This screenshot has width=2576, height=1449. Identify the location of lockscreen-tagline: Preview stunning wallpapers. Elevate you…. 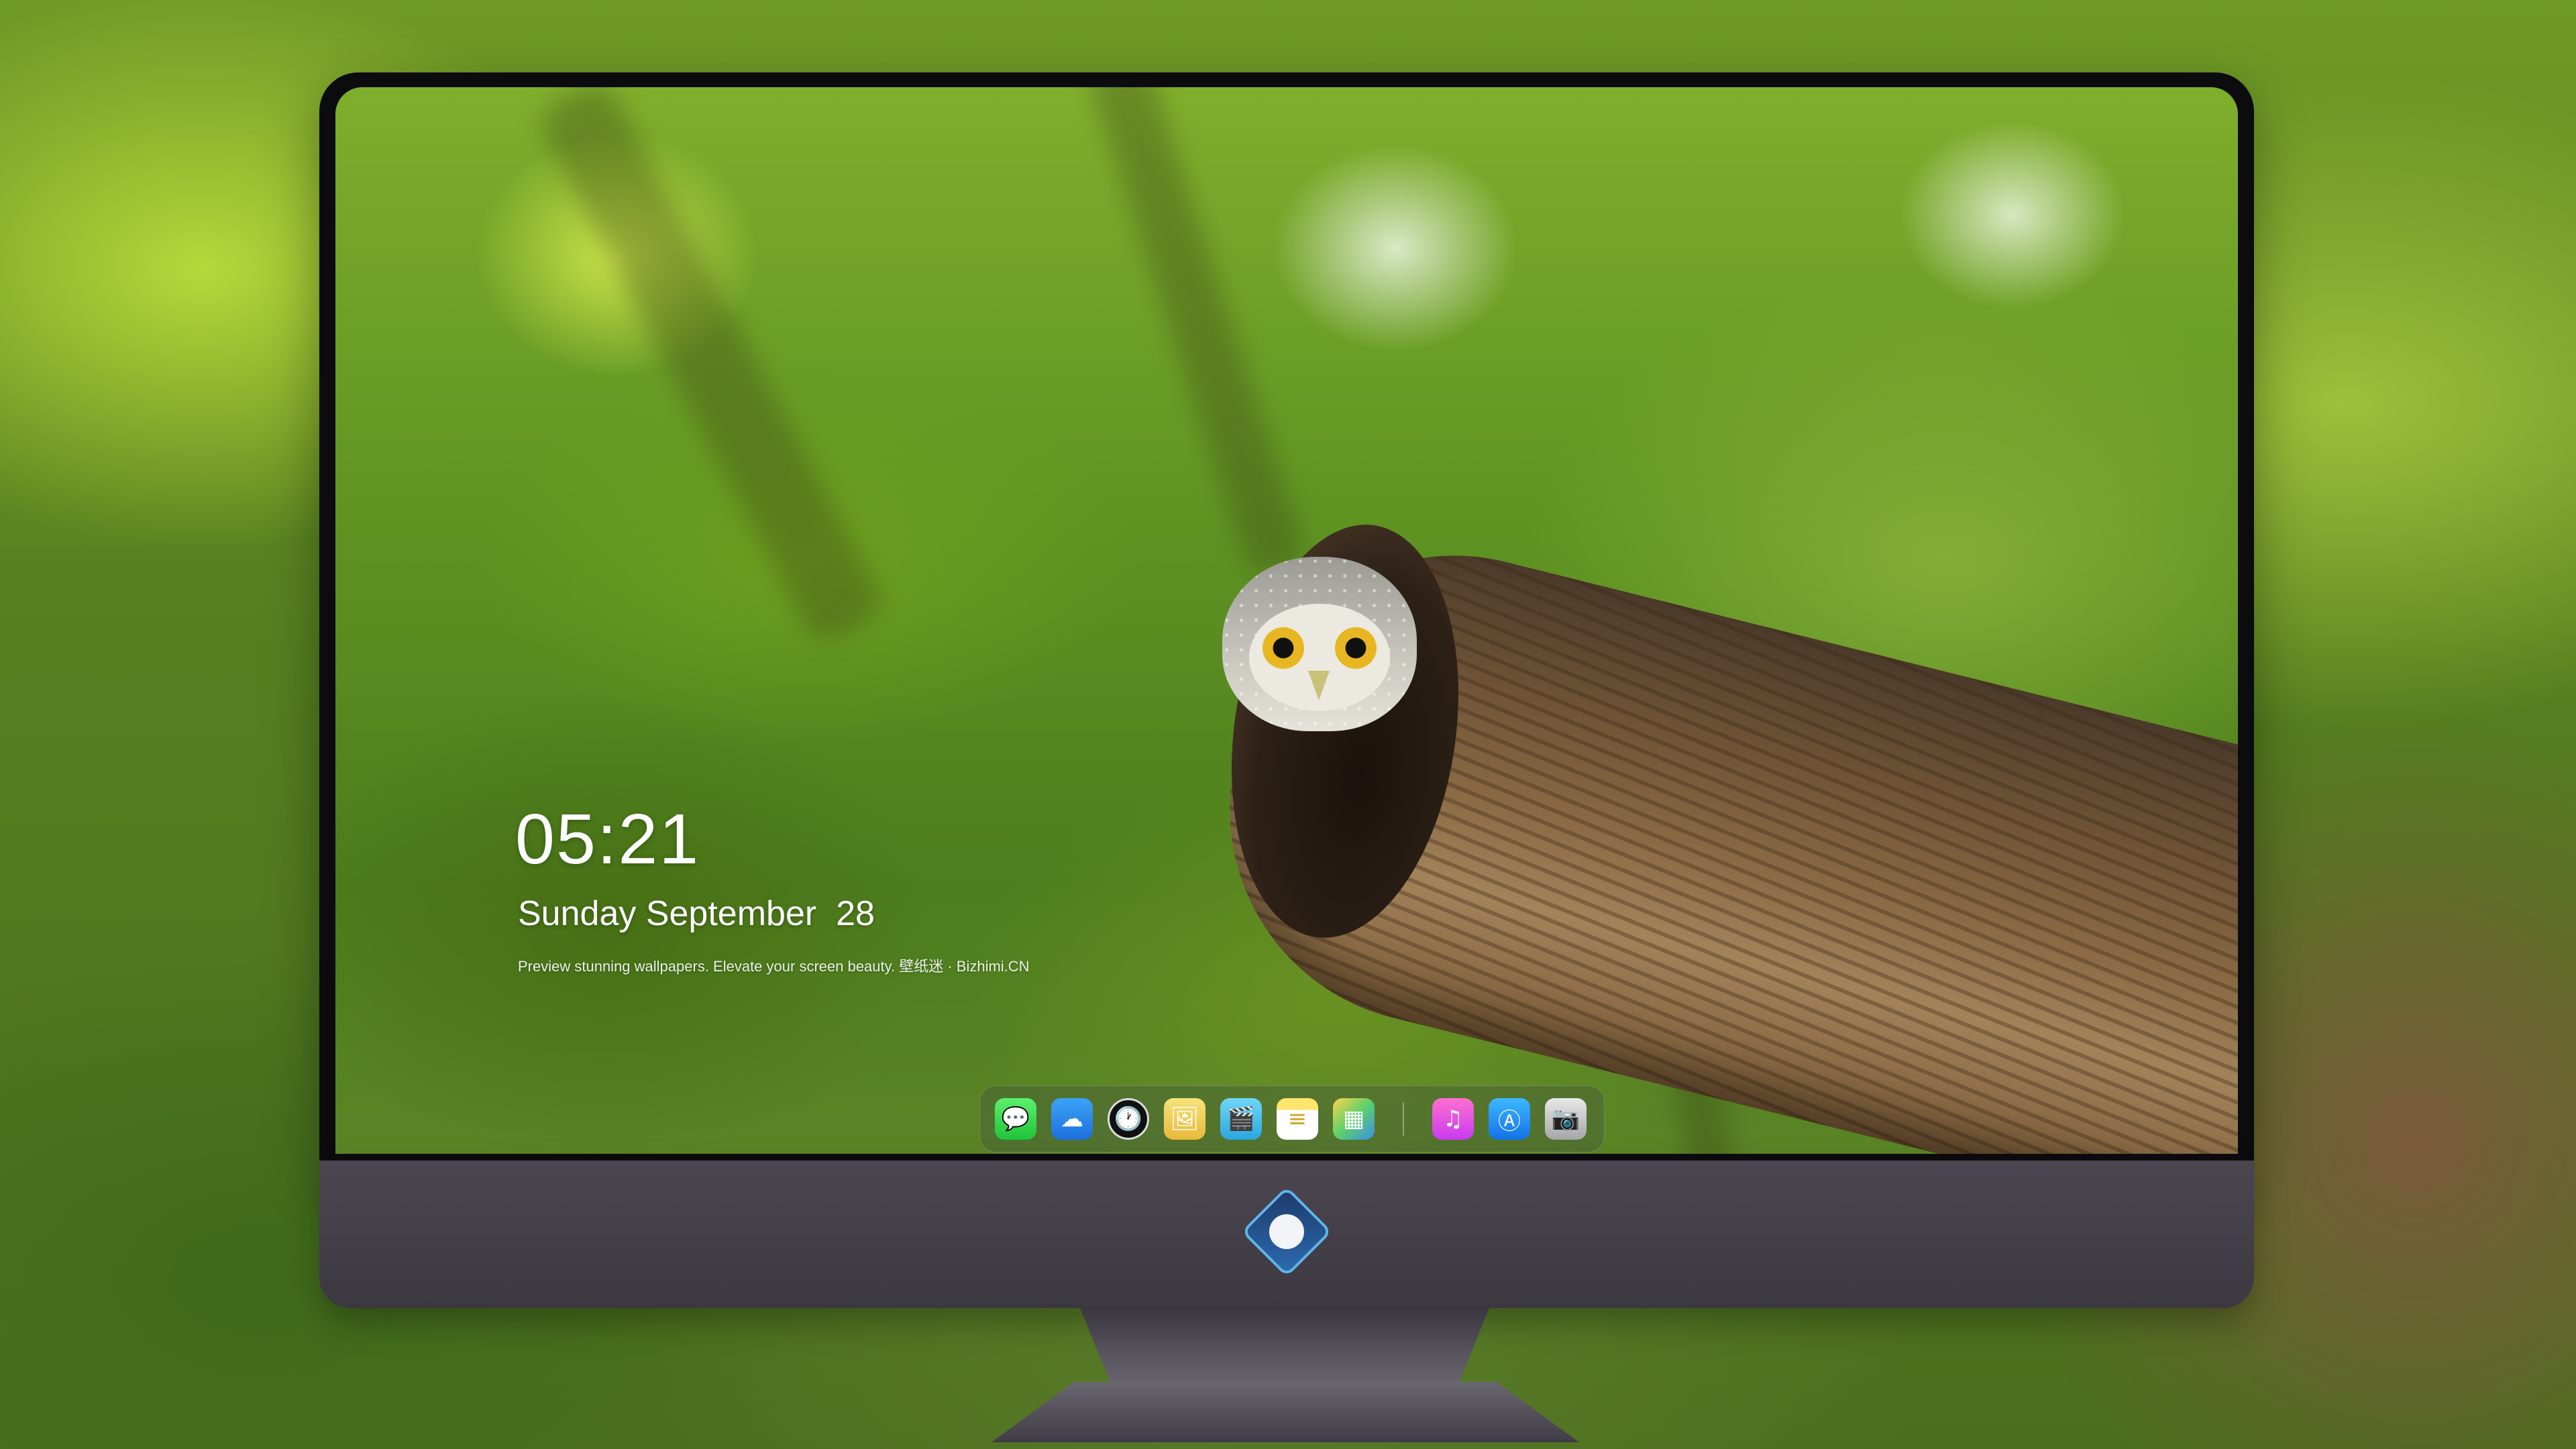
(774, 966).